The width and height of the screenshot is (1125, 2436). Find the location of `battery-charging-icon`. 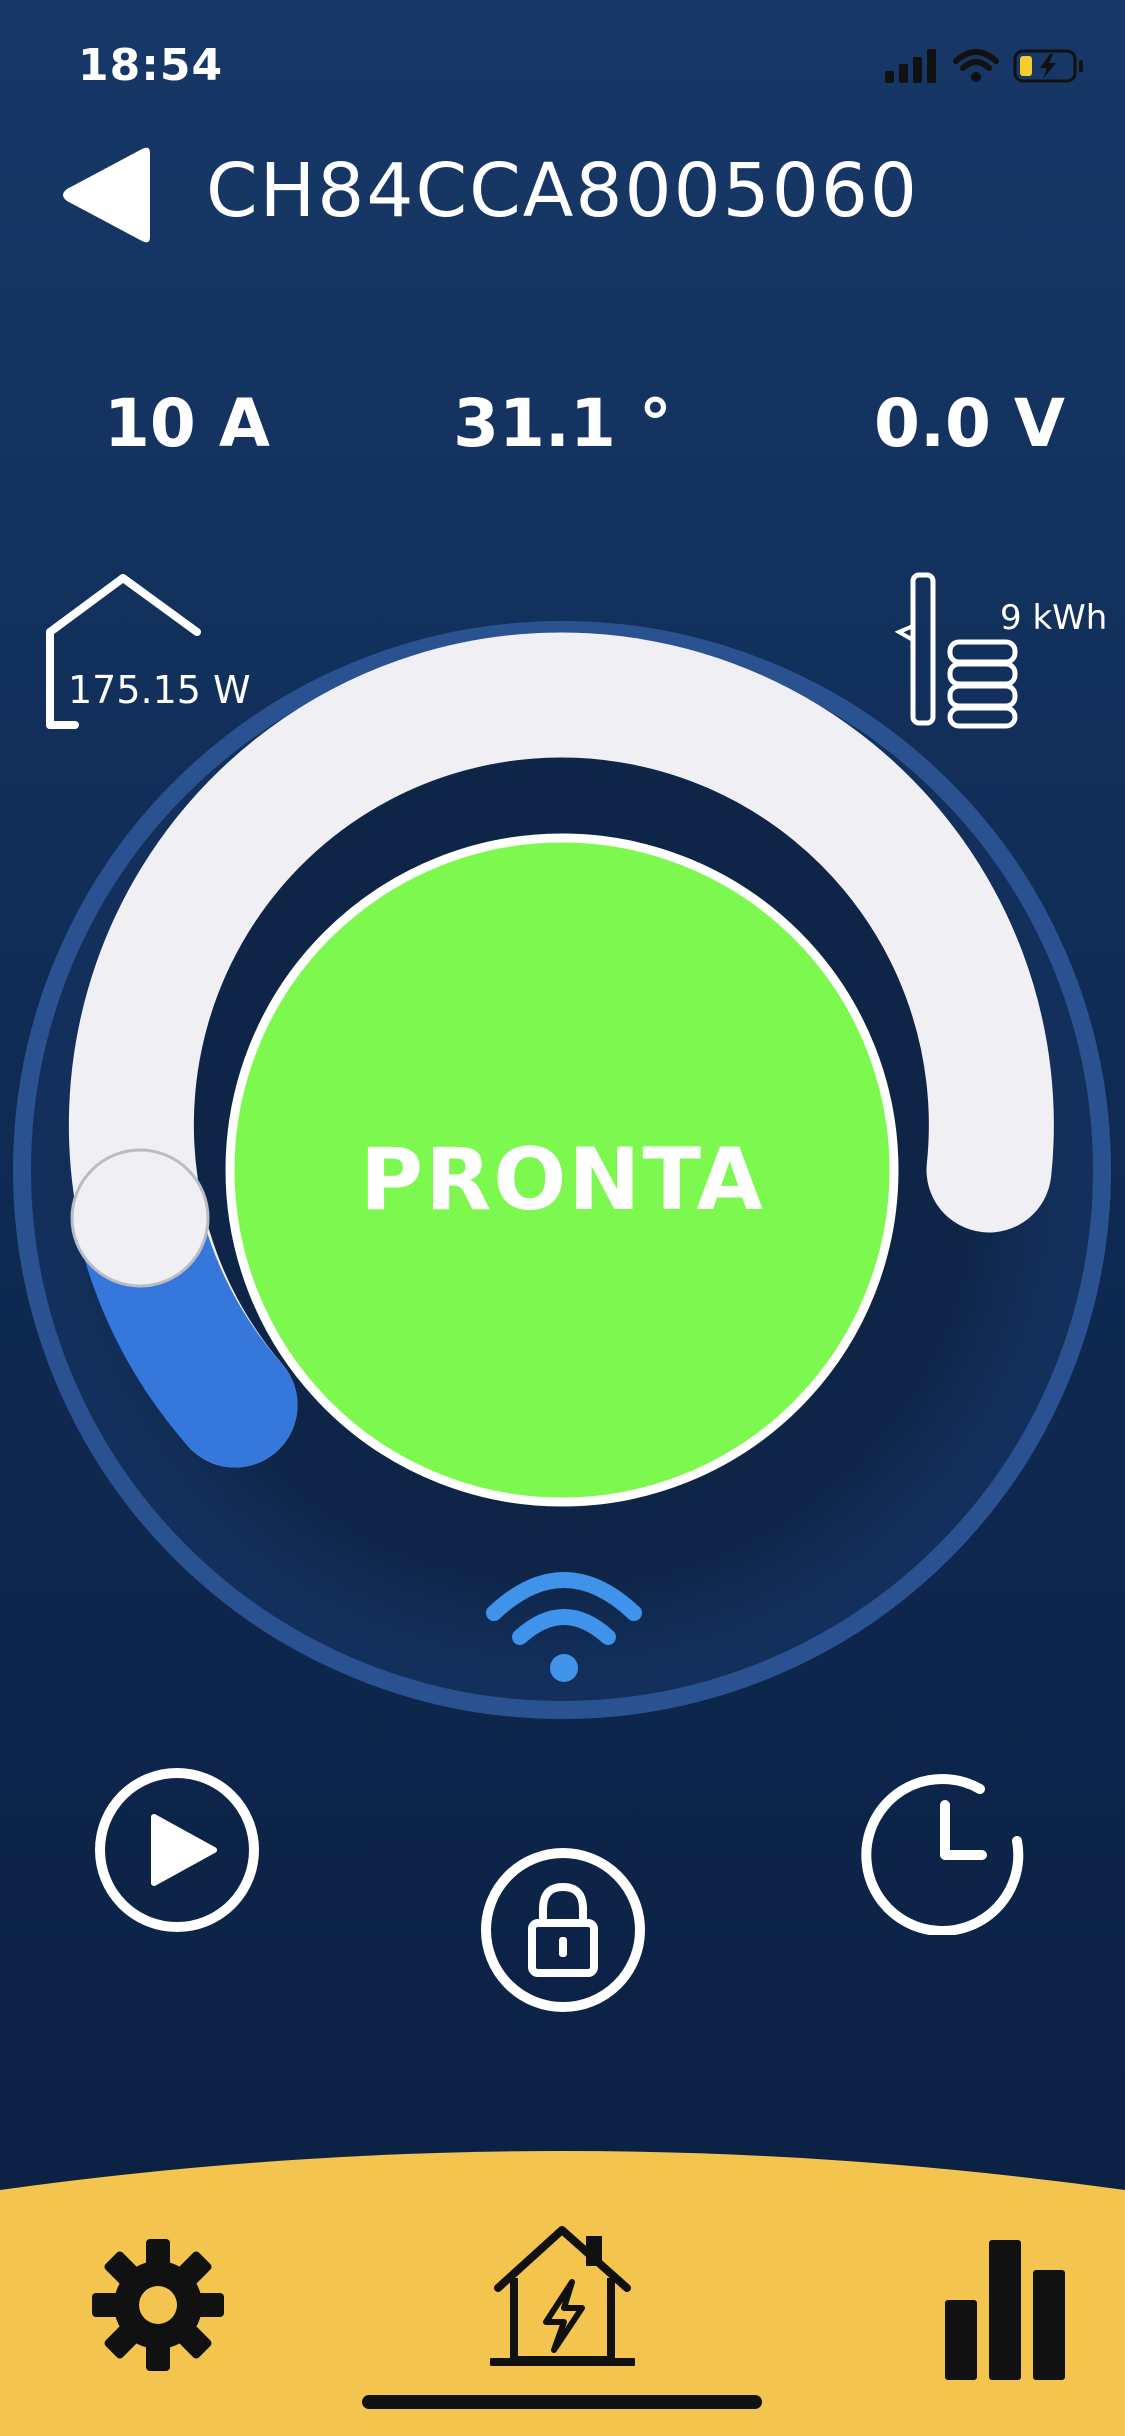

battery-charging-icon is located at coordinates (1048, 66).